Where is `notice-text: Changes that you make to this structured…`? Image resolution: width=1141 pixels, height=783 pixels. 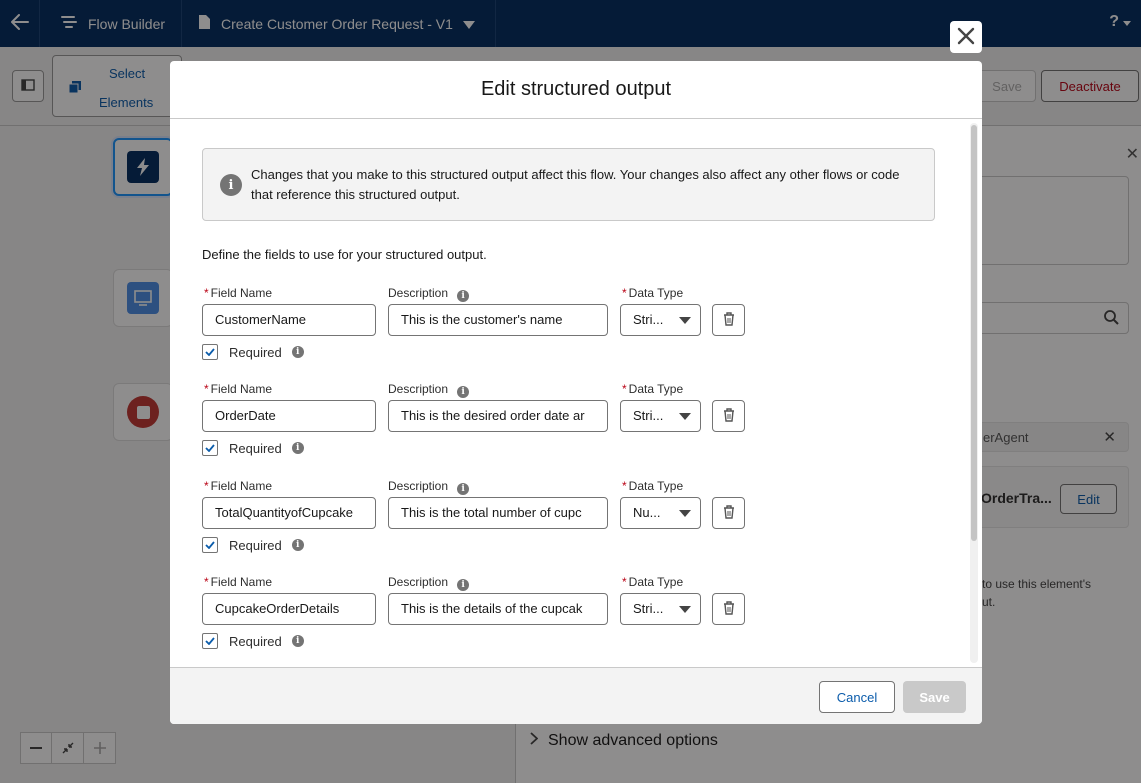 notice-text: Changes that you make to this structured… is located at coordinates (575, 184).